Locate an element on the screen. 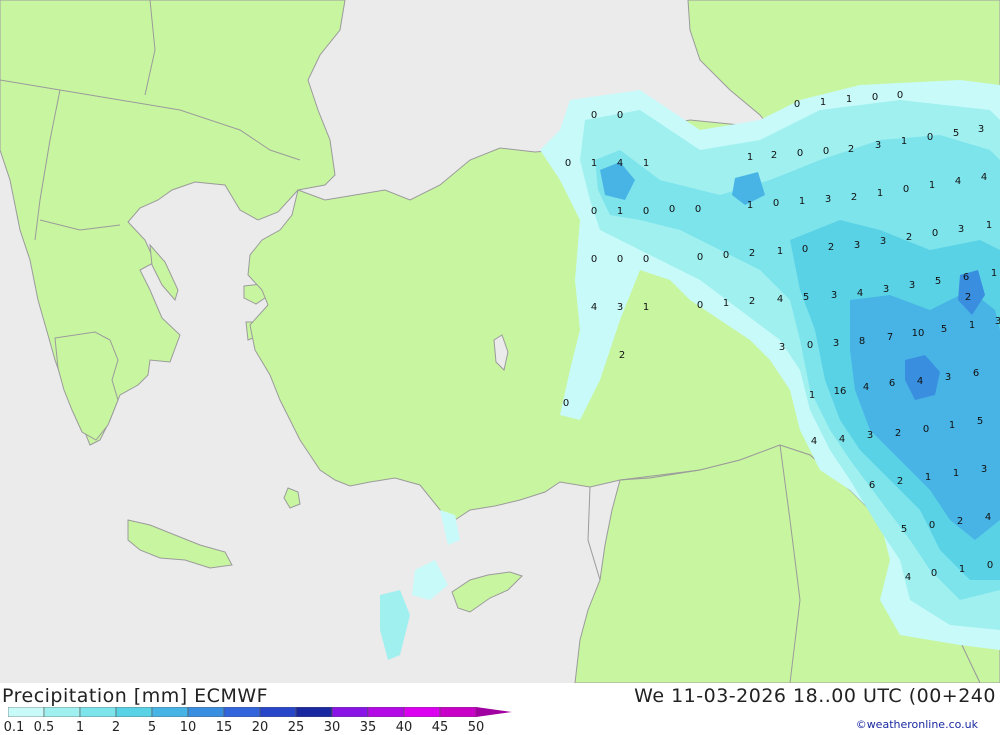 This screenshot has height=735, width=1000. precip-value-label: 7 is located at coordinates (890, 337).